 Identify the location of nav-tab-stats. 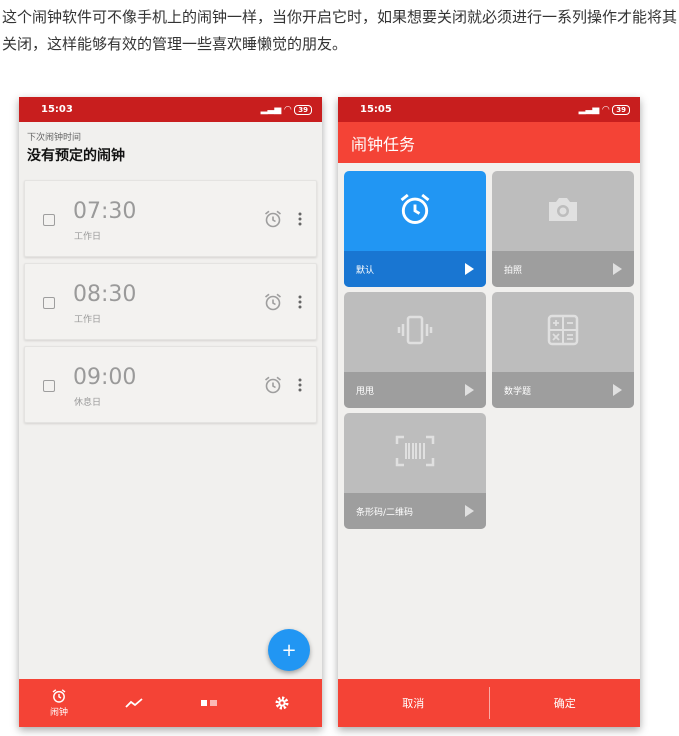
(134, 703).